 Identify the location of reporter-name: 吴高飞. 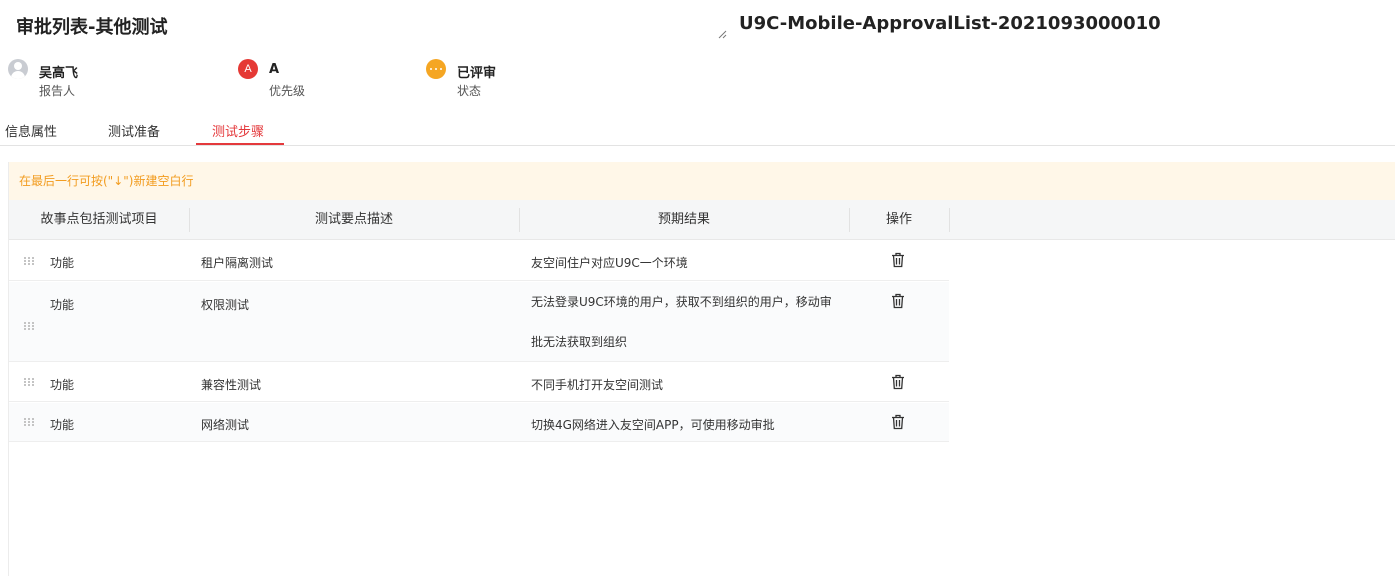
(59, 73).